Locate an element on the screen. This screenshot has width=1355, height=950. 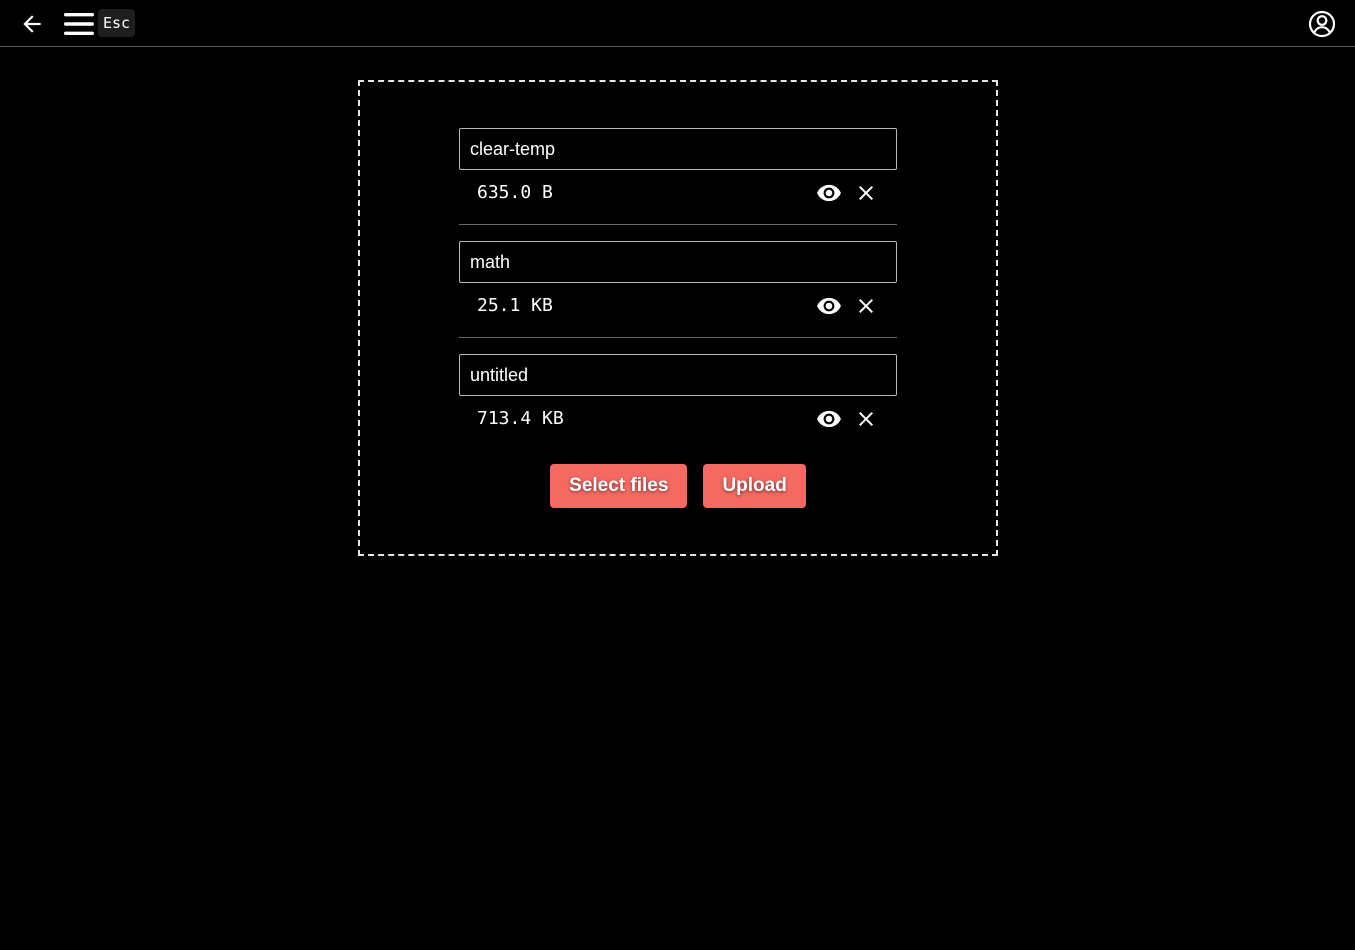
account-button is located at coordinates (1322, 24).